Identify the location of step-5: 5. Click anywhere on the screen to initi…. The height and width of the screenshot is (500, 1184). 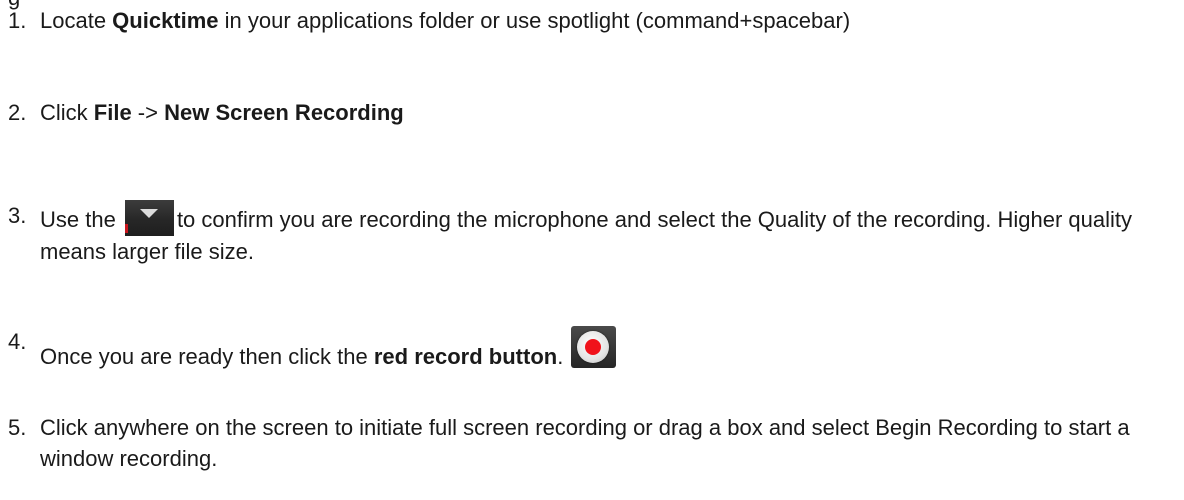
(593, 443).